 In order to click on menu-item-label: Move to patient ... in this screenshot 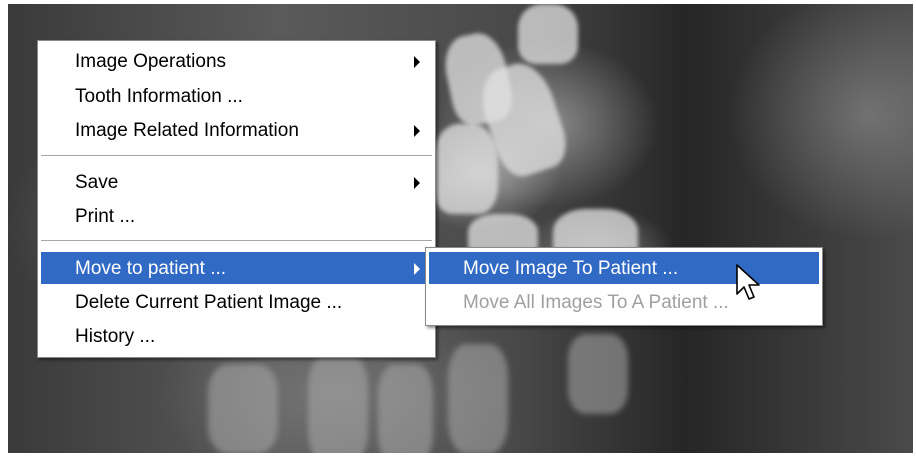, I will do `click(151, 268)`.